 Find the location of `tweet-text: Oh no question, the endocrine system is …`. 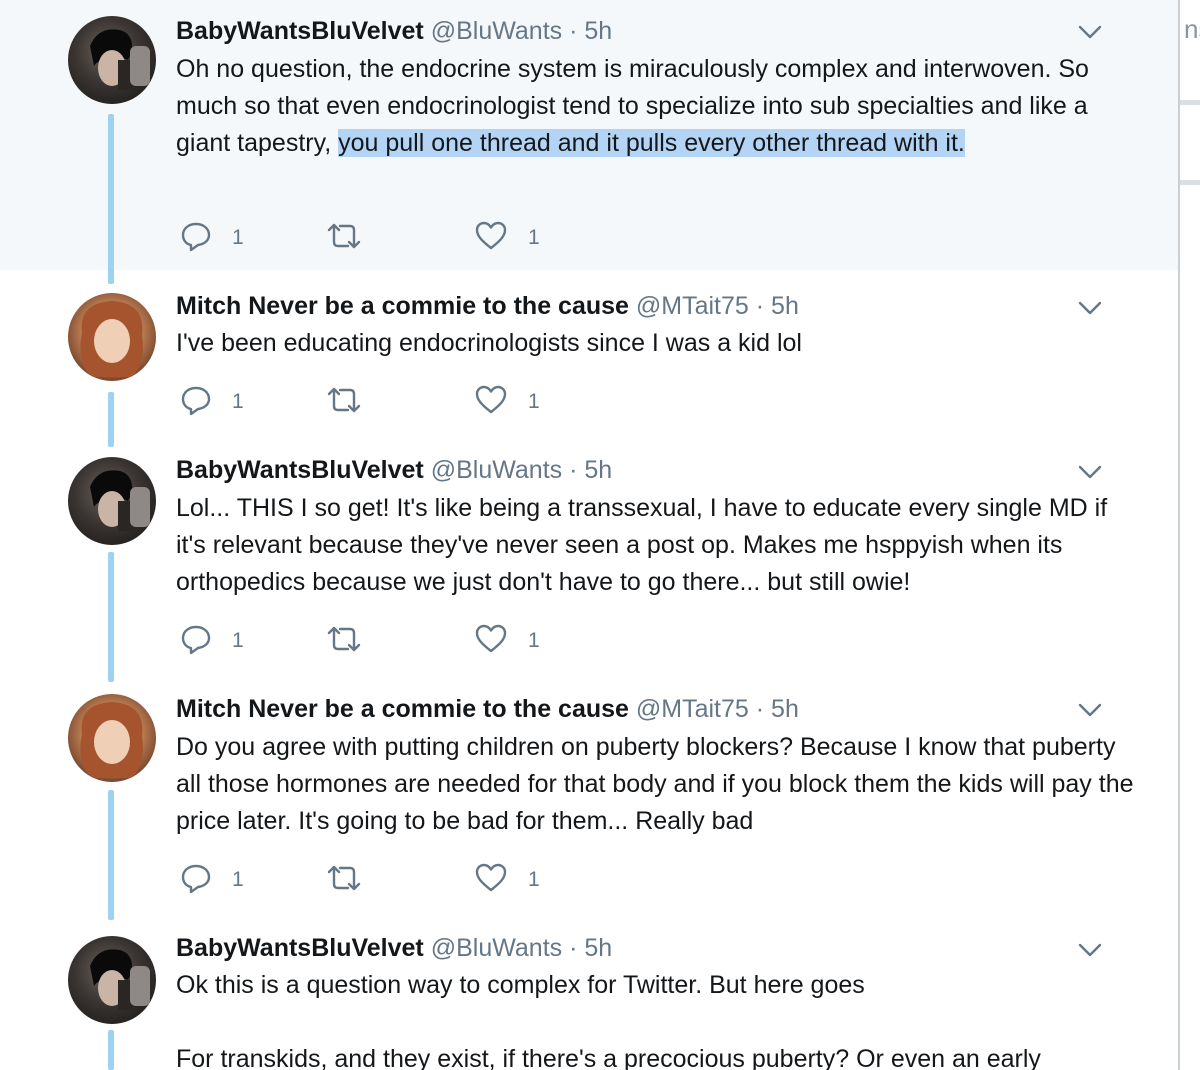

tweet-text: Oh no question, the endocrine system is … is located at coordinates (656, 106).